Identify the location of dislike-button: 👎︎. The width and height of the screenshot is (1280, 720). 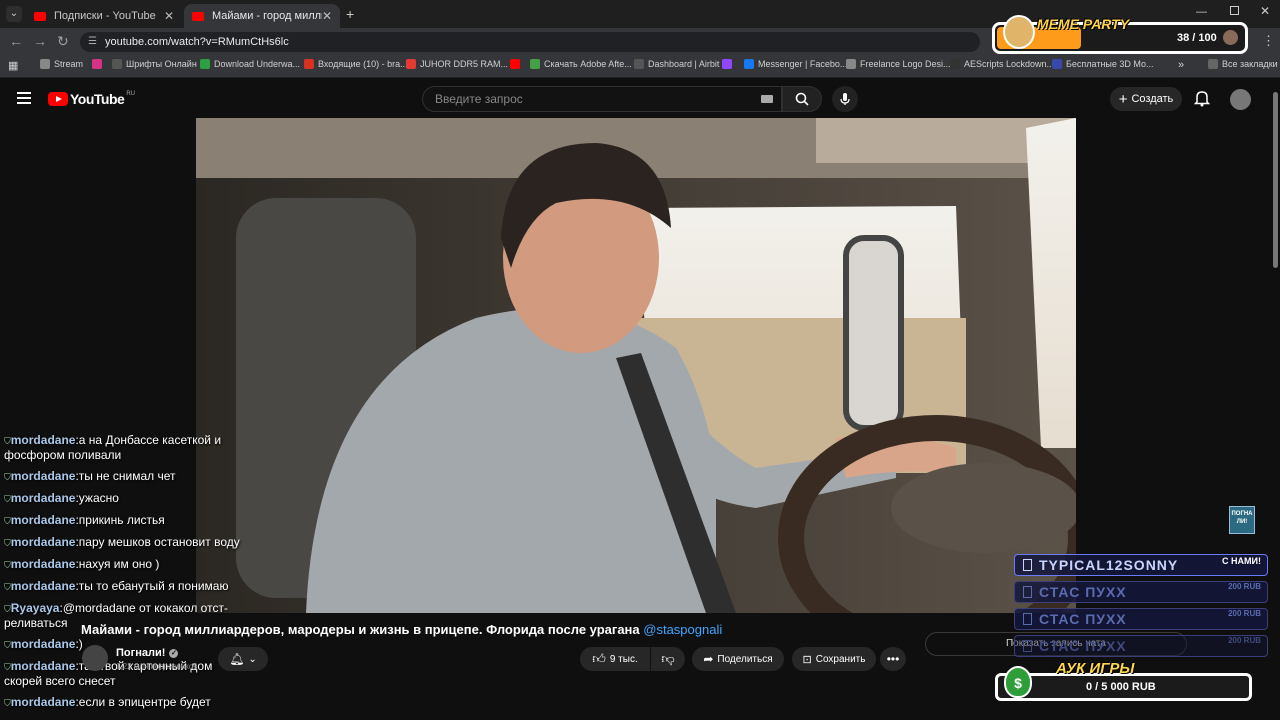
(668, 659).